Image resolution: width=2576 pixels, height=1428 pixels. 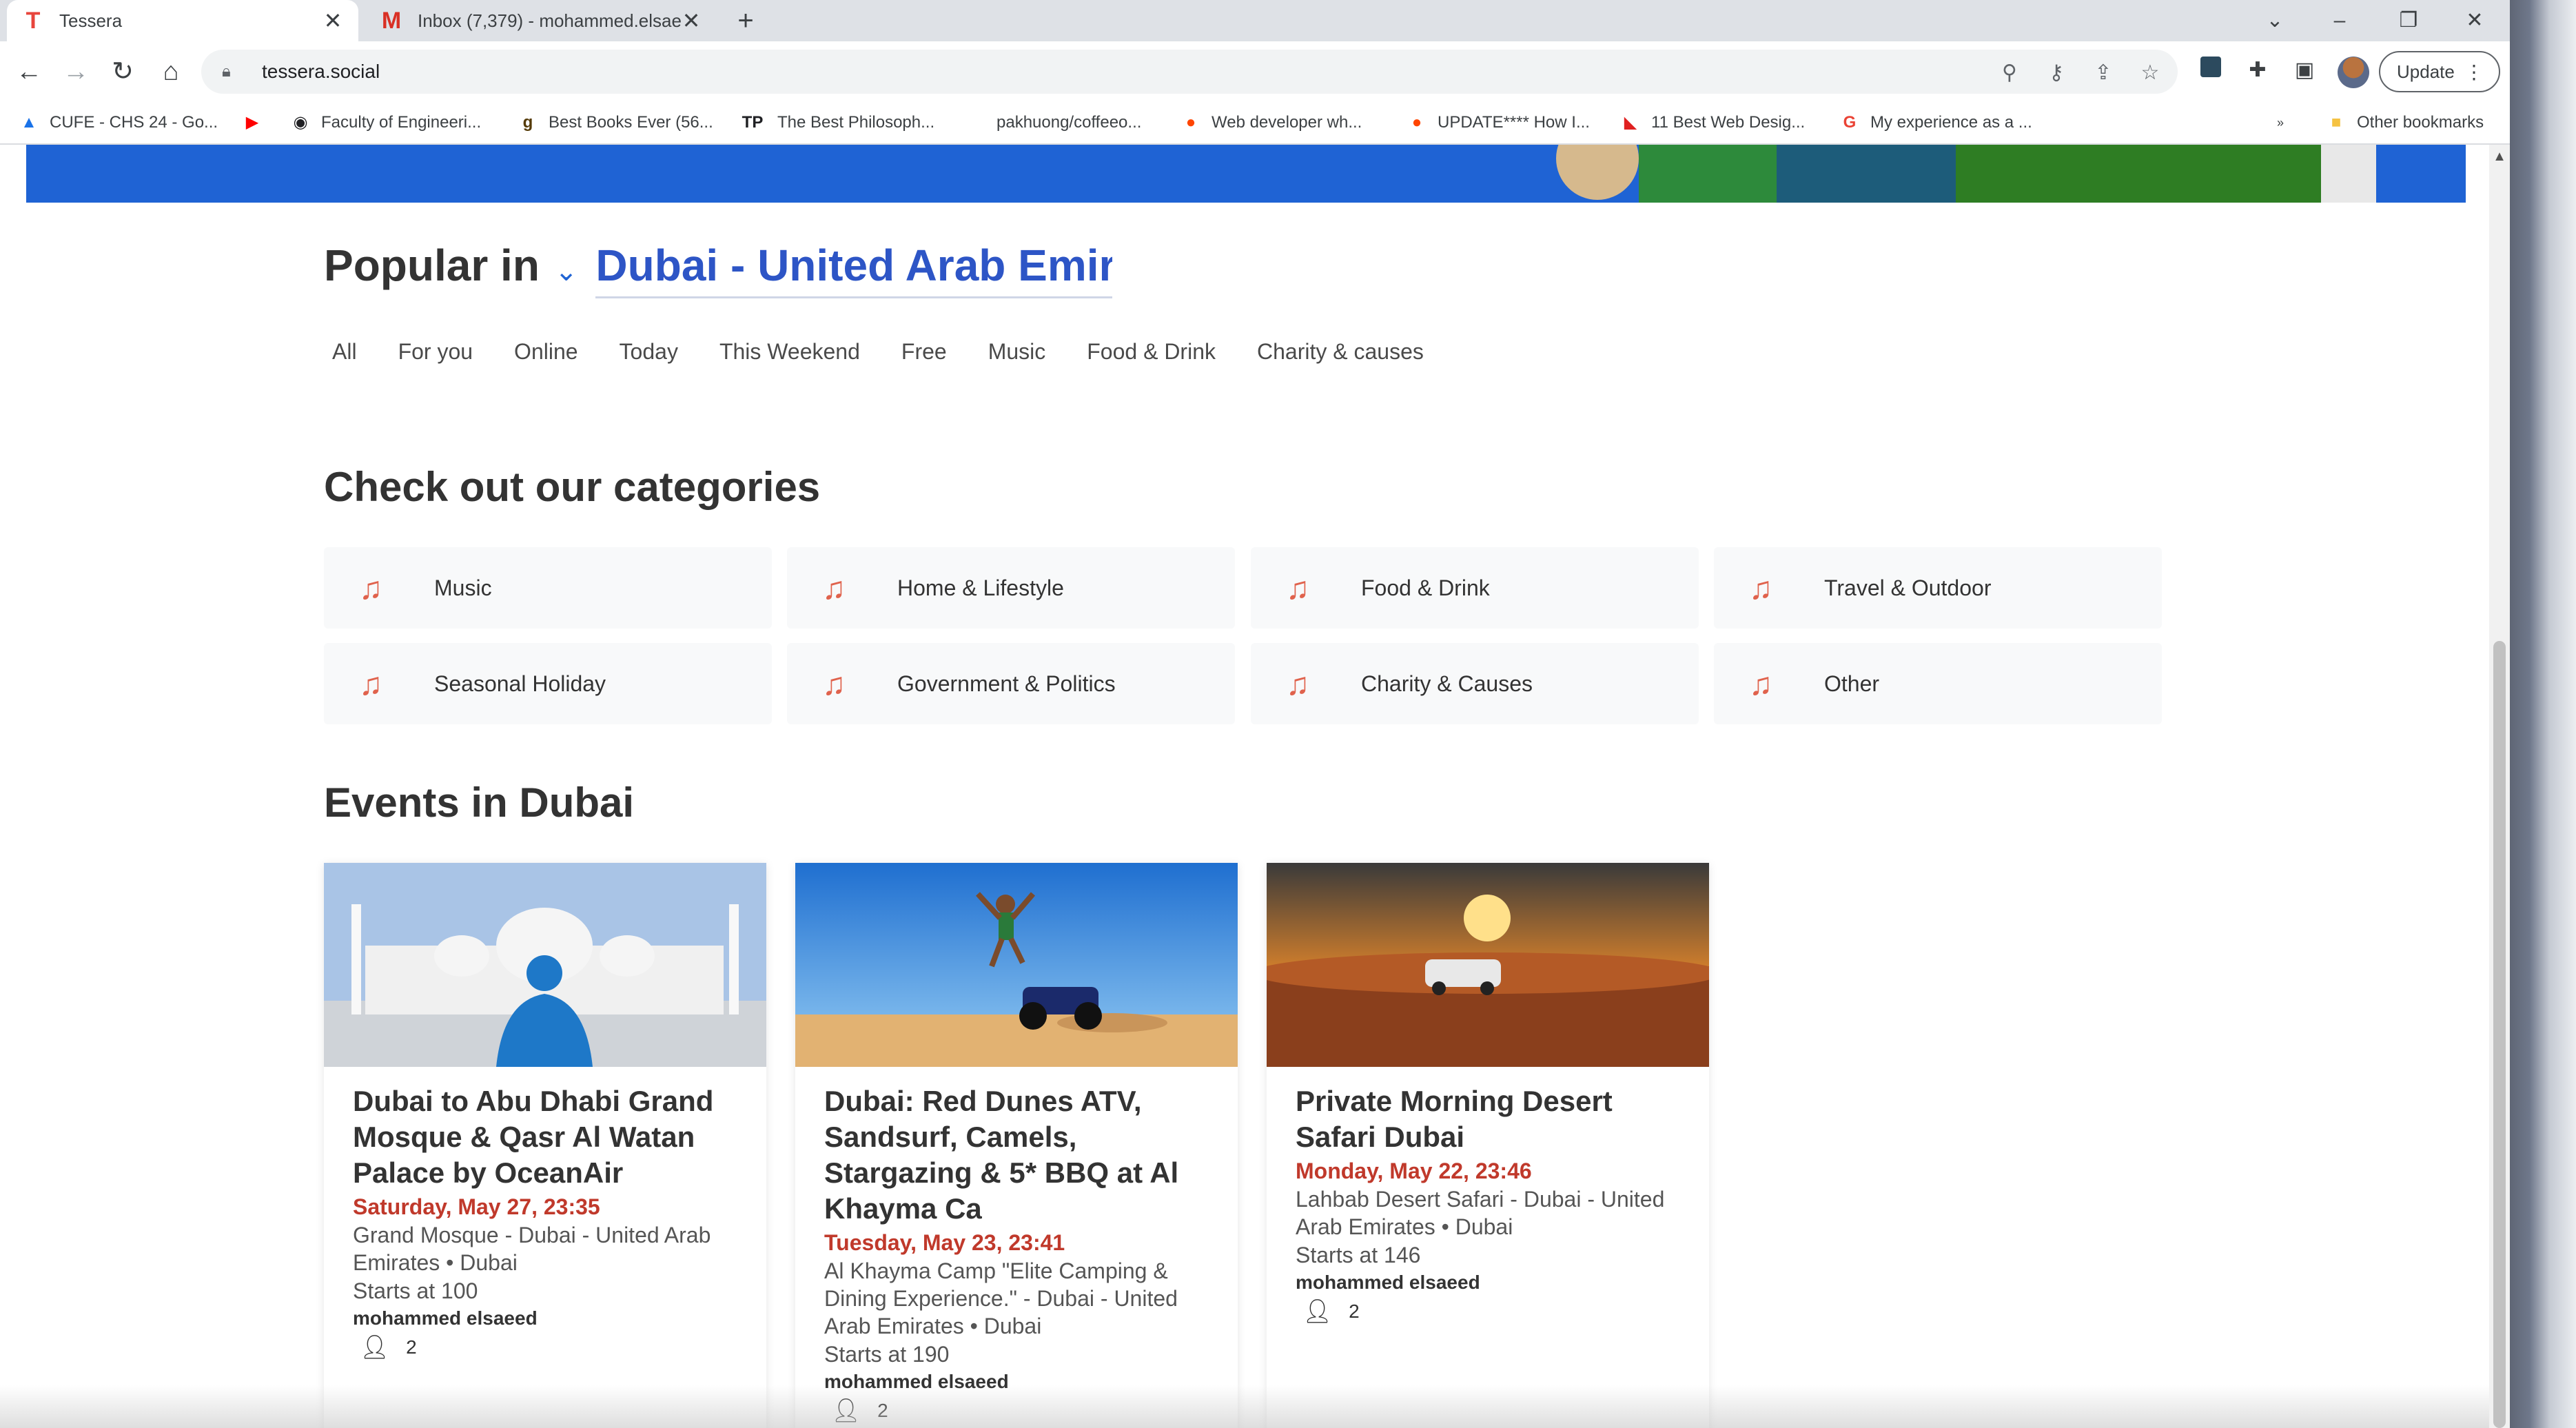 What do you see at coordinates (2499, 157) in the screenshot?
I see `scroll-up-icon: ▲` at bounding box center [2499, 157].